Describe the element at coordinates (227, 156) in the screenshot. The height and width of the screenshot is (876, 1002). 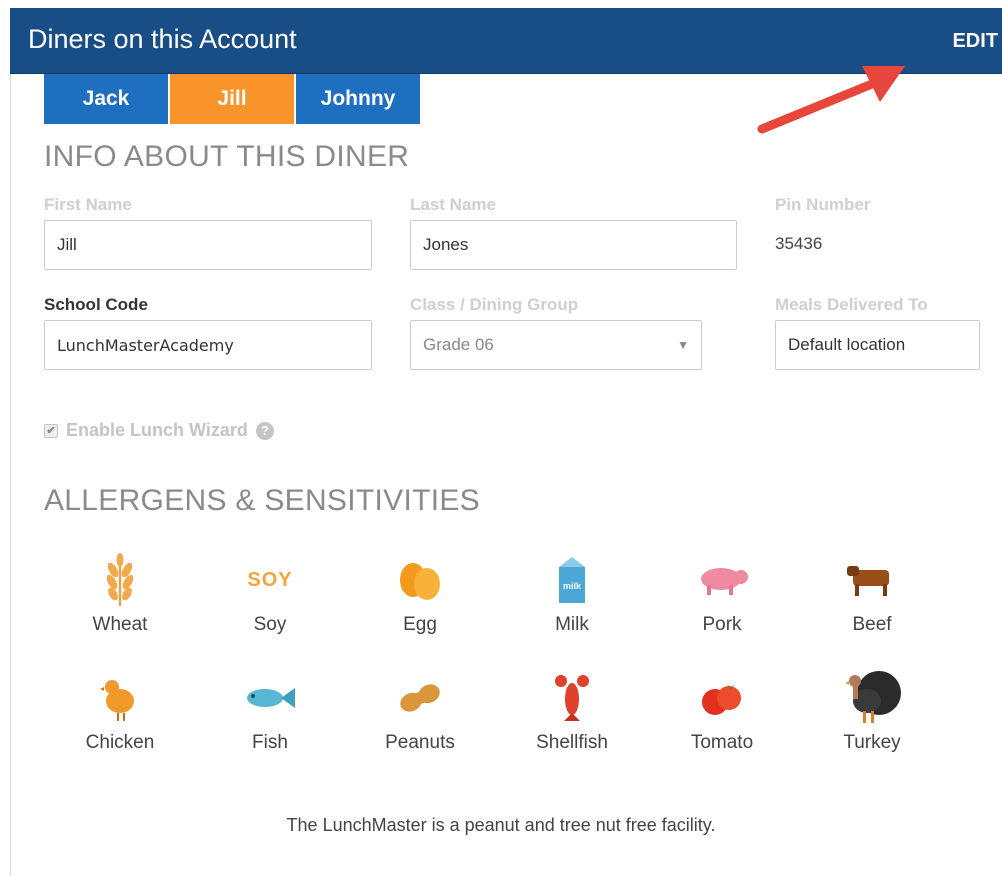
I see `info-section-title: INFO ABOUT THIS DINER` at that location.